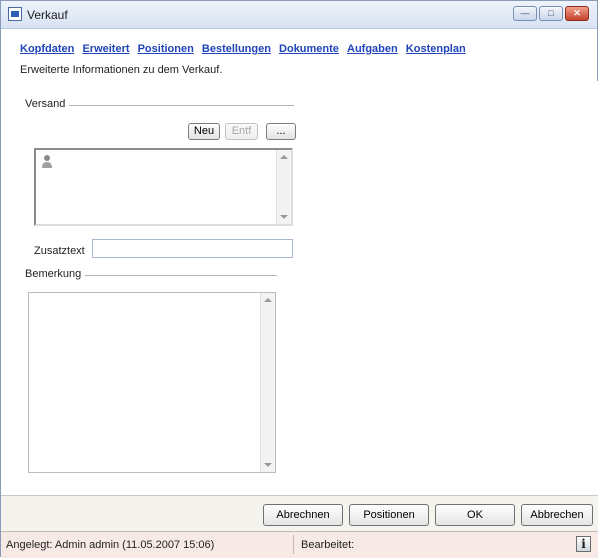 The image size is (600, 559). Describe the element at coordinates (577, 13) in the screenshot. I see `close-button: ✕` at that location.